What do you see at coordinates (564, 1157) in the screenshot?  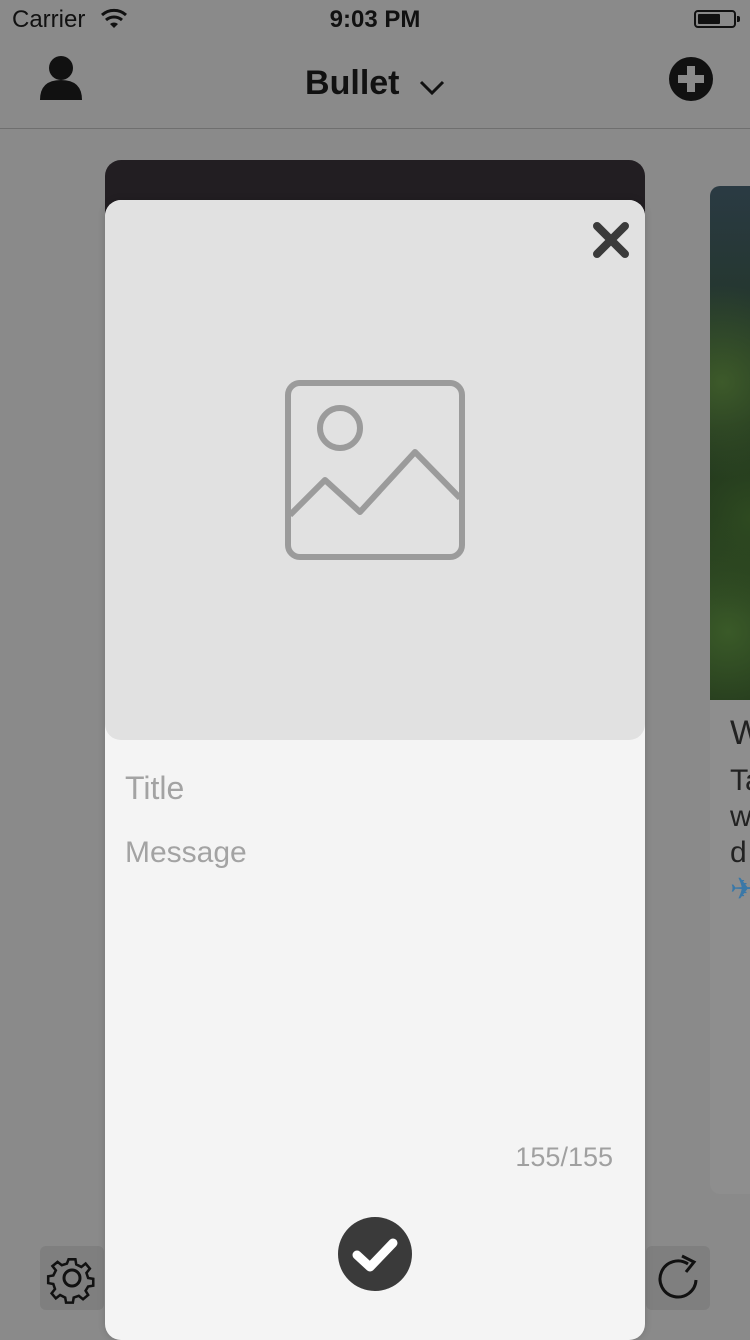 I see `character-count: 155/155` at bounding box center [564, 1157].